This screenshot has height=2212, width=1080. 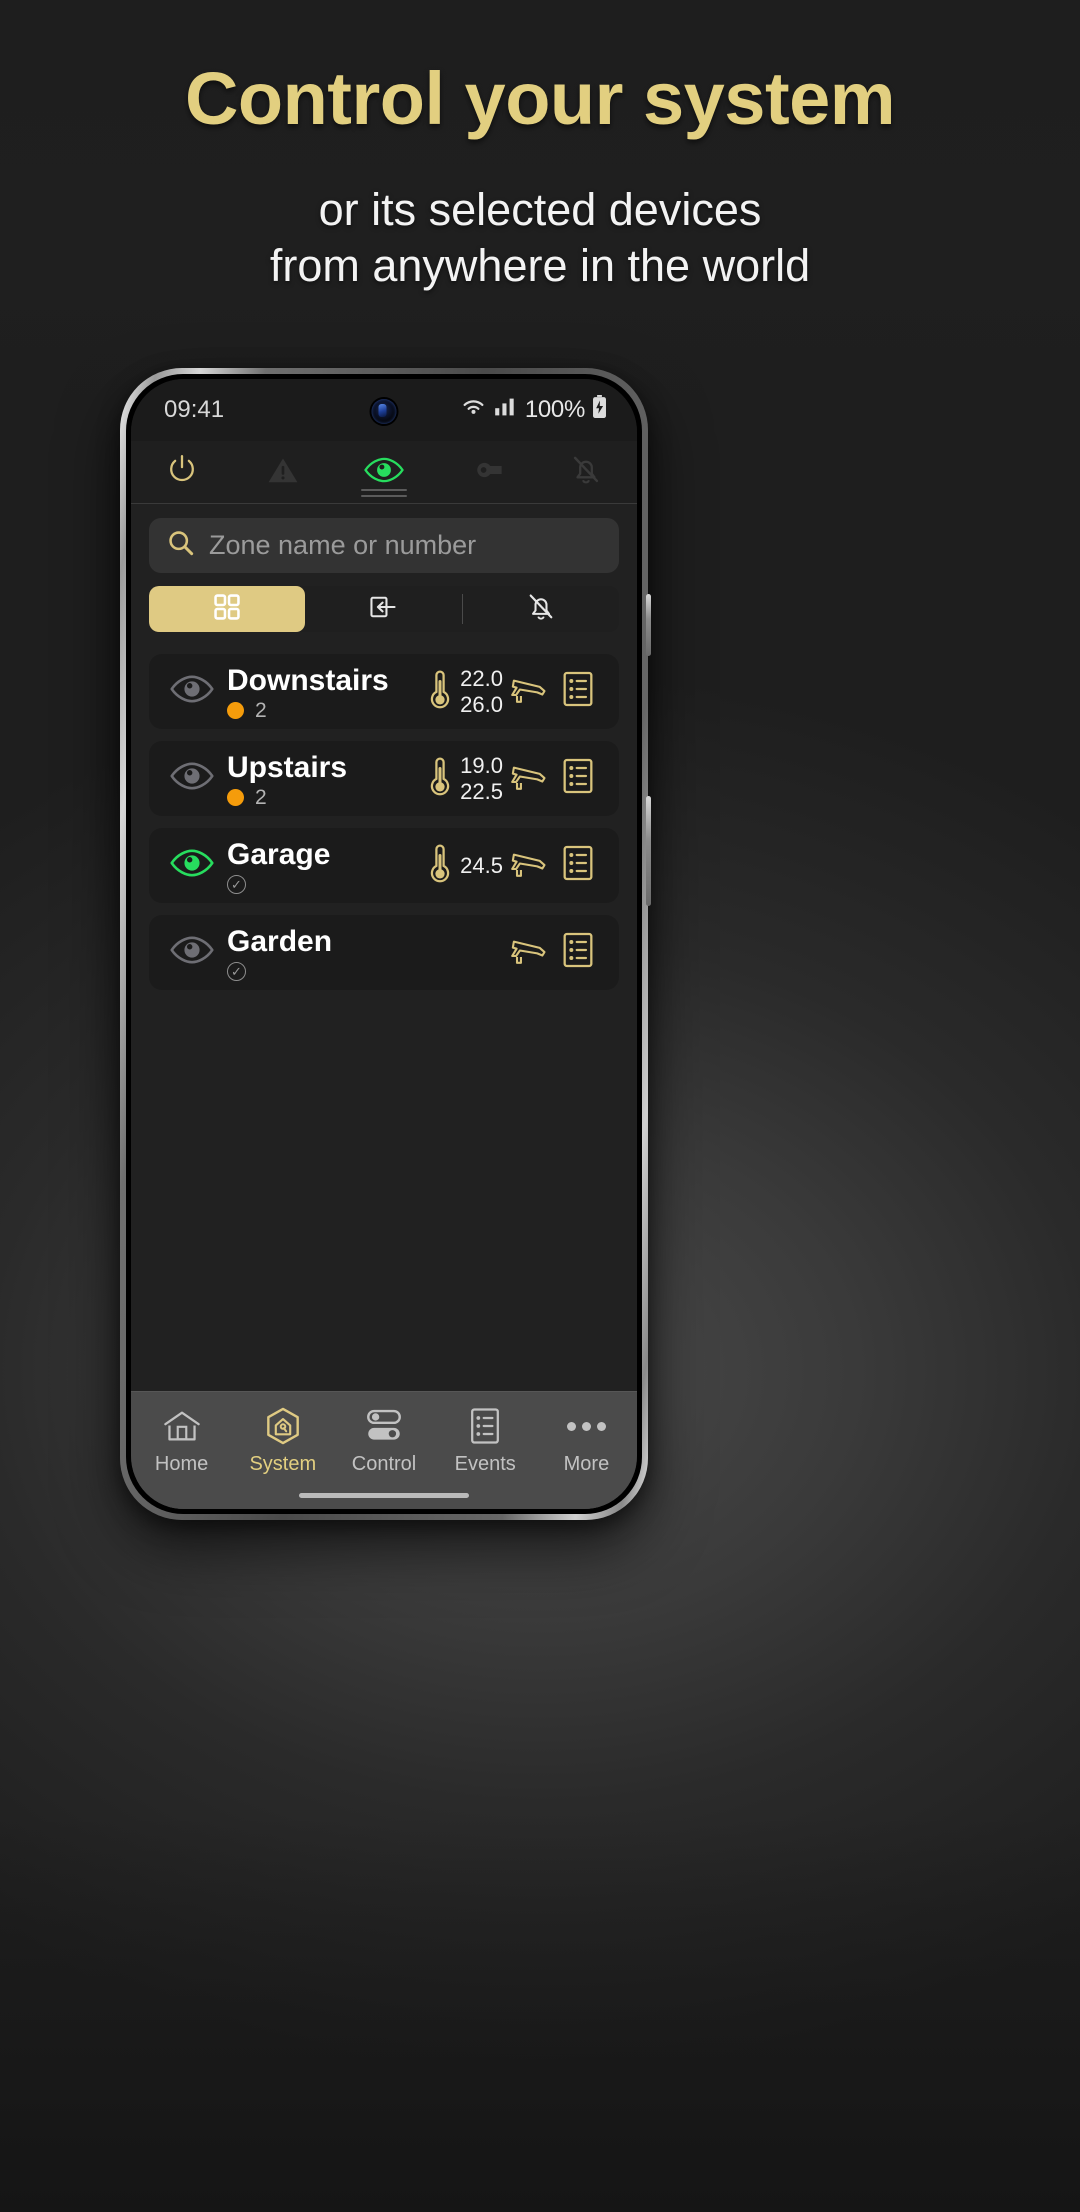 I want to click on nav-item-events: Events, so click(x=485, y=1441).